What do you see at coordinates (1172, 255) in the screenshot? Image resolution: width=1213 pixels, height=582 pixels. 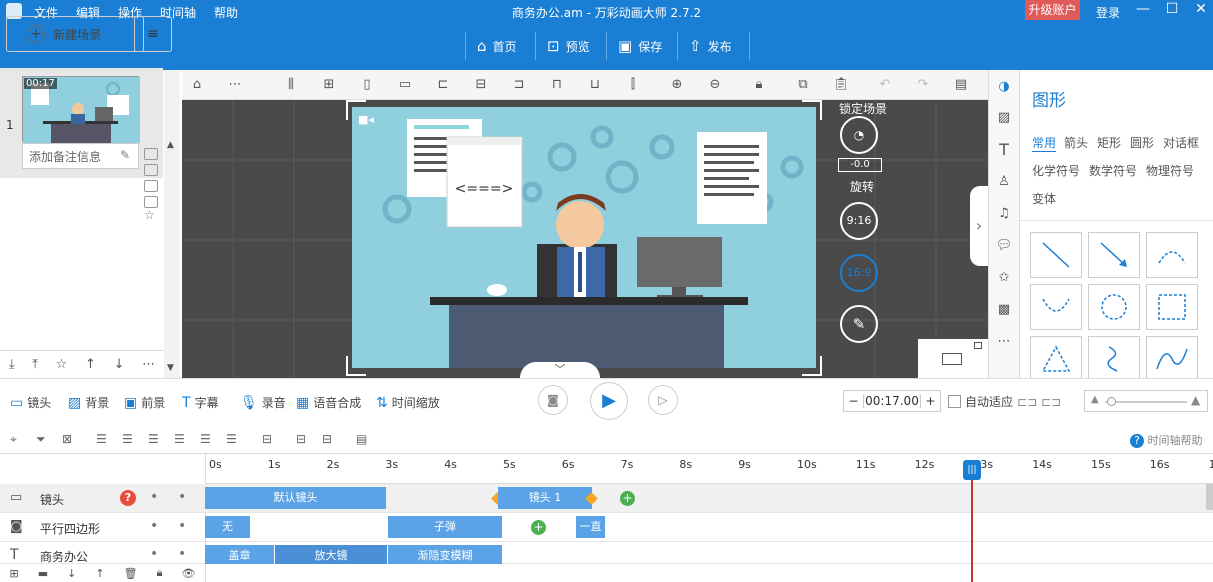 I see `arc-shape` at bounding box center [1172, 255].